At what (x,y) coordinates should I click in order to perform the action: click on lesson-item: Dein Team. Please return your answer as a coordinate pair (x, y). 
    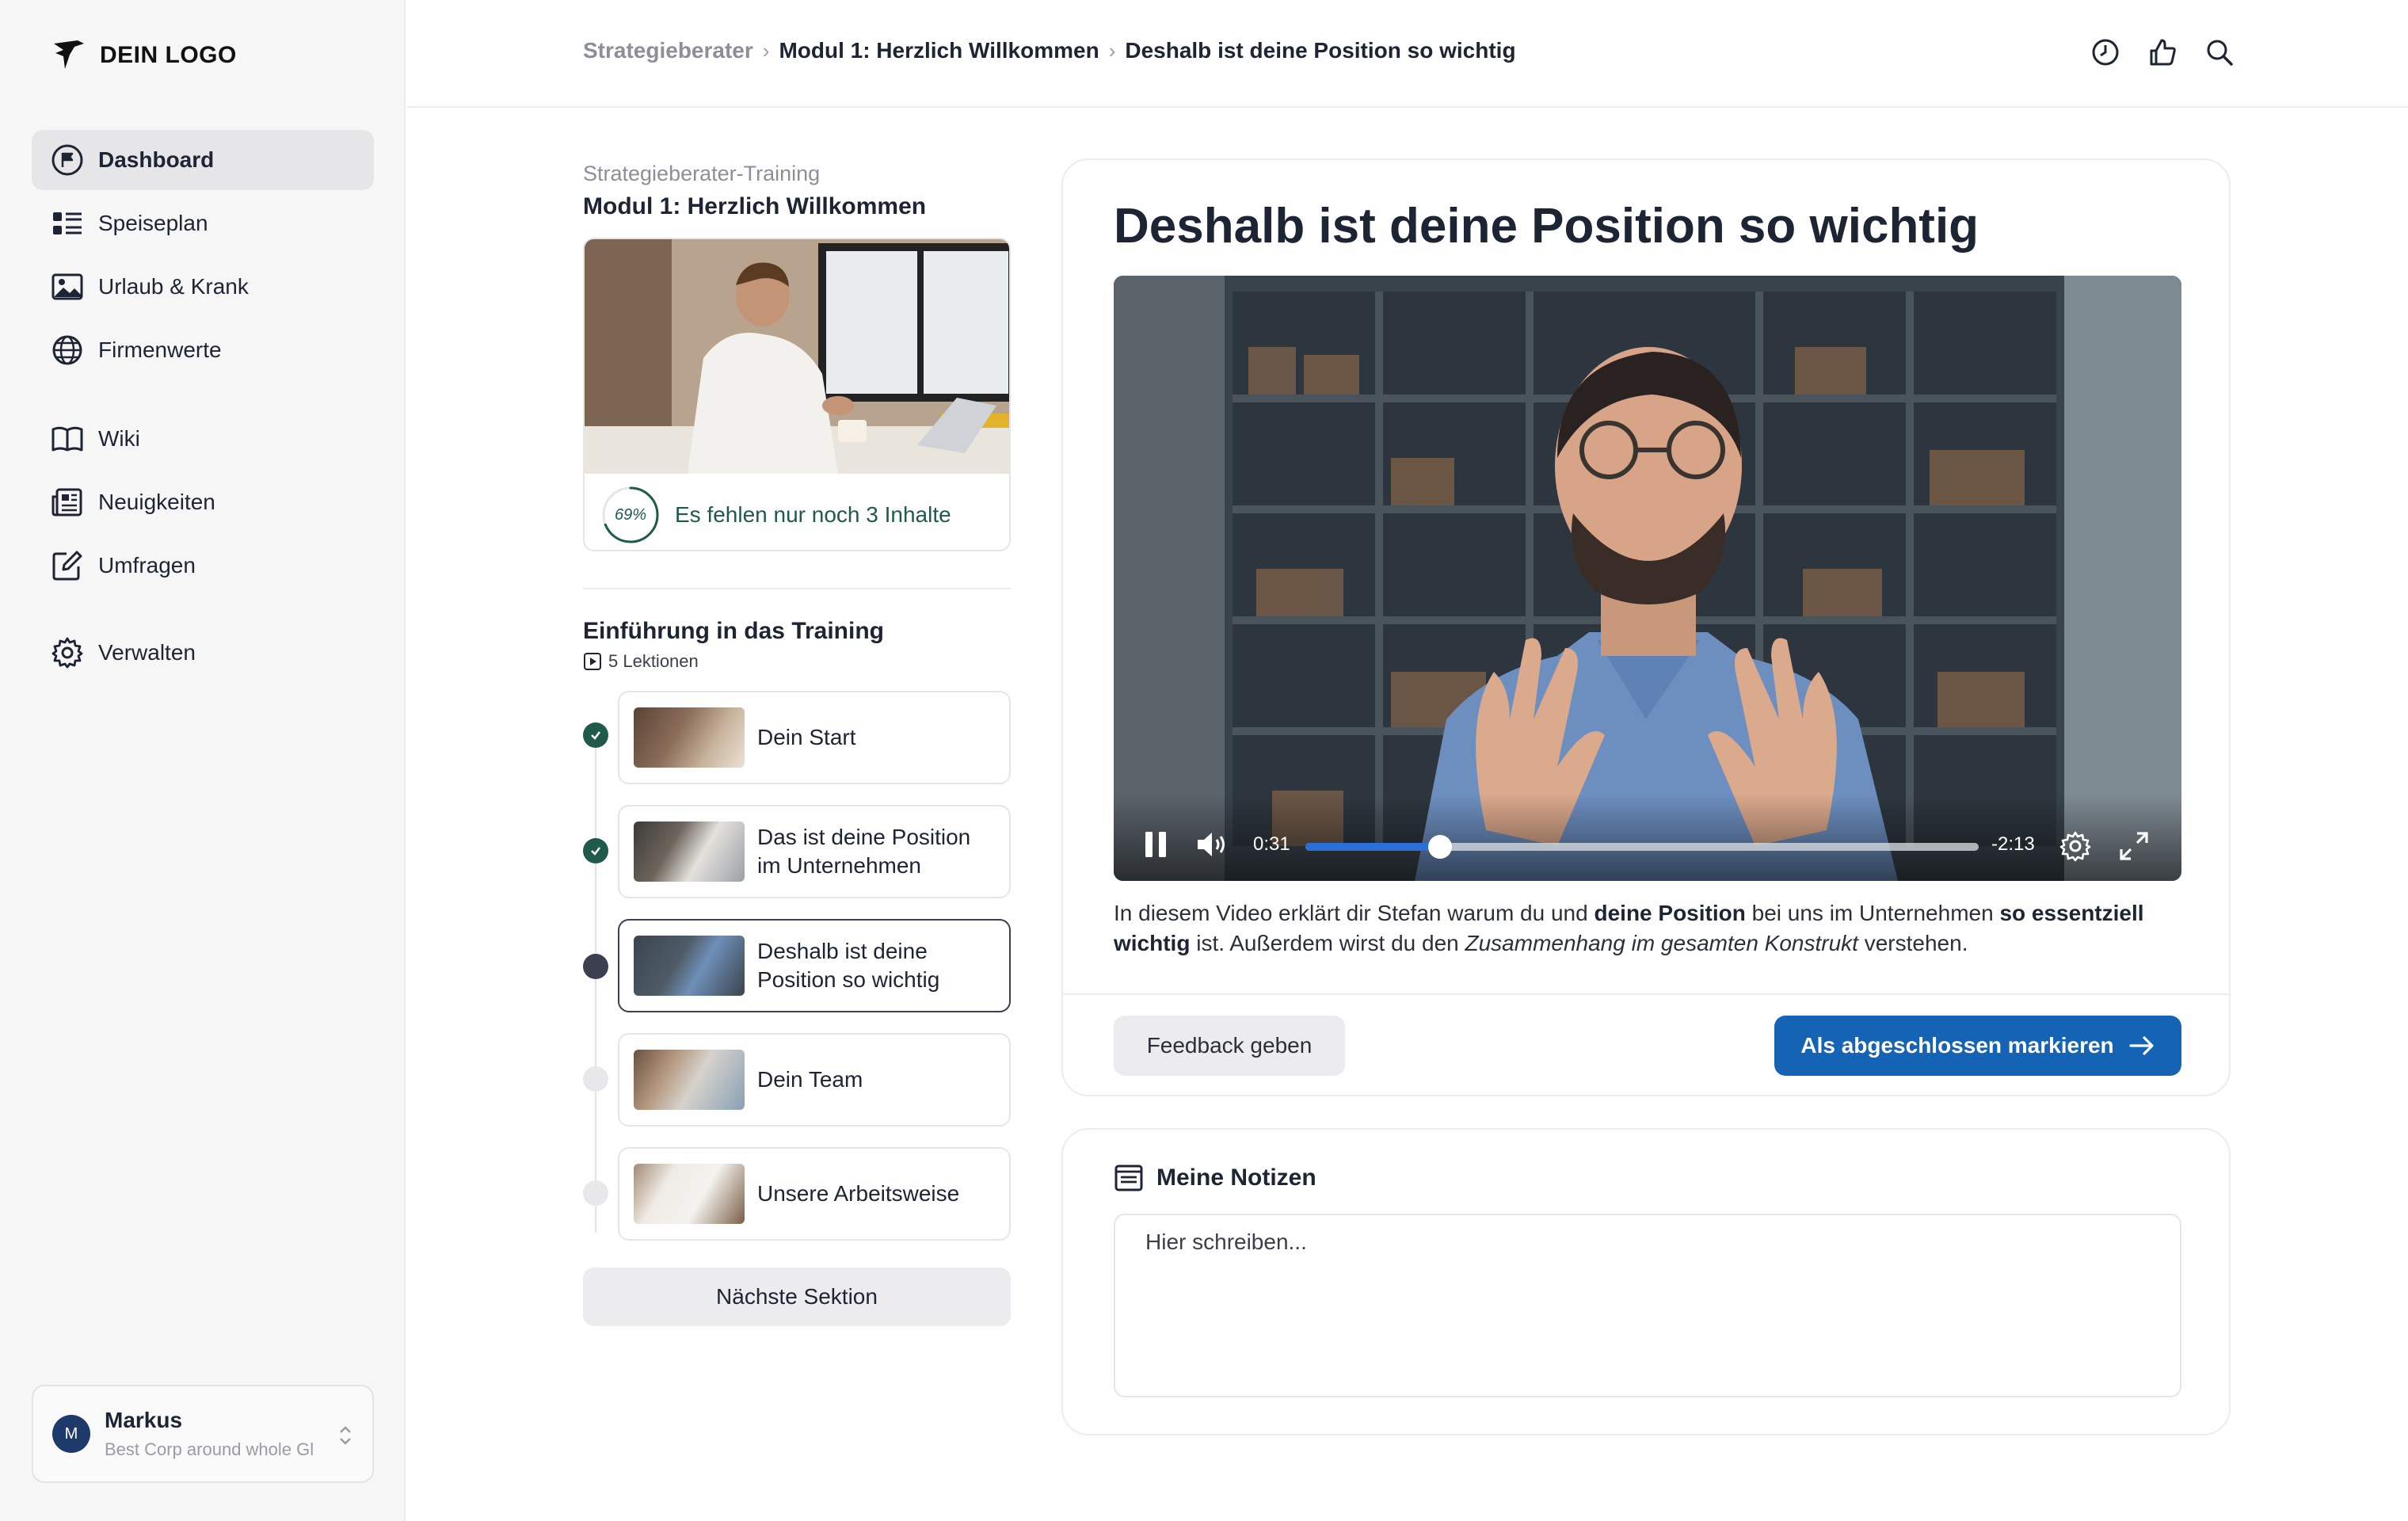
    Looking at the image, I should click on (814, 1079).